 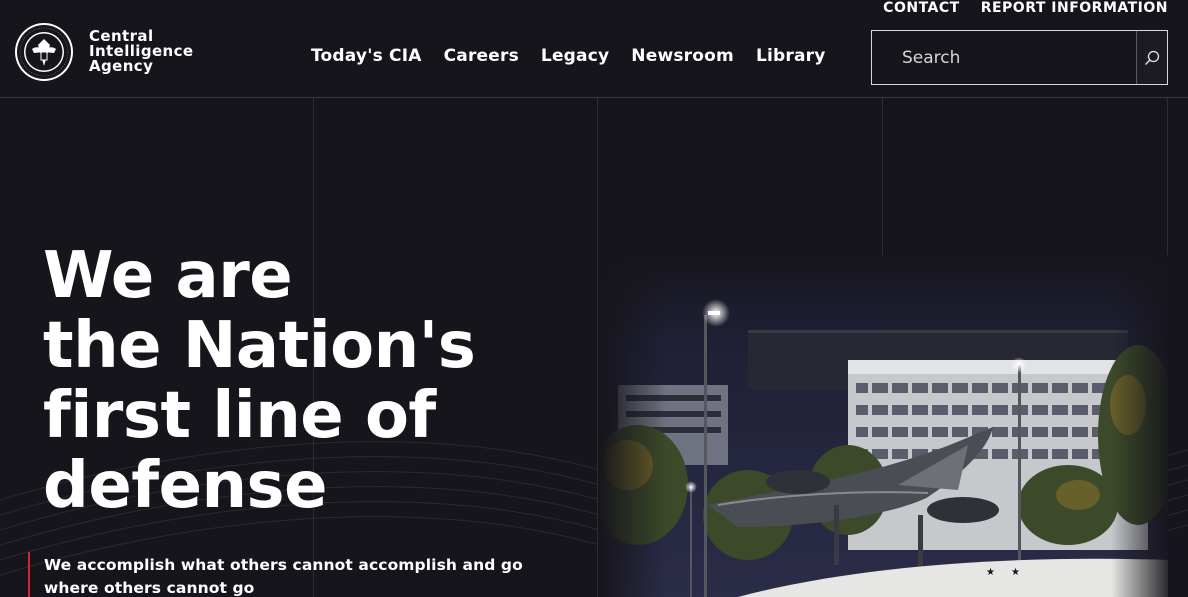 What do you see at coordinates (168, 276) in the screenshot?
I see `hero-title-line: We are` at bounding box center [168, 276].